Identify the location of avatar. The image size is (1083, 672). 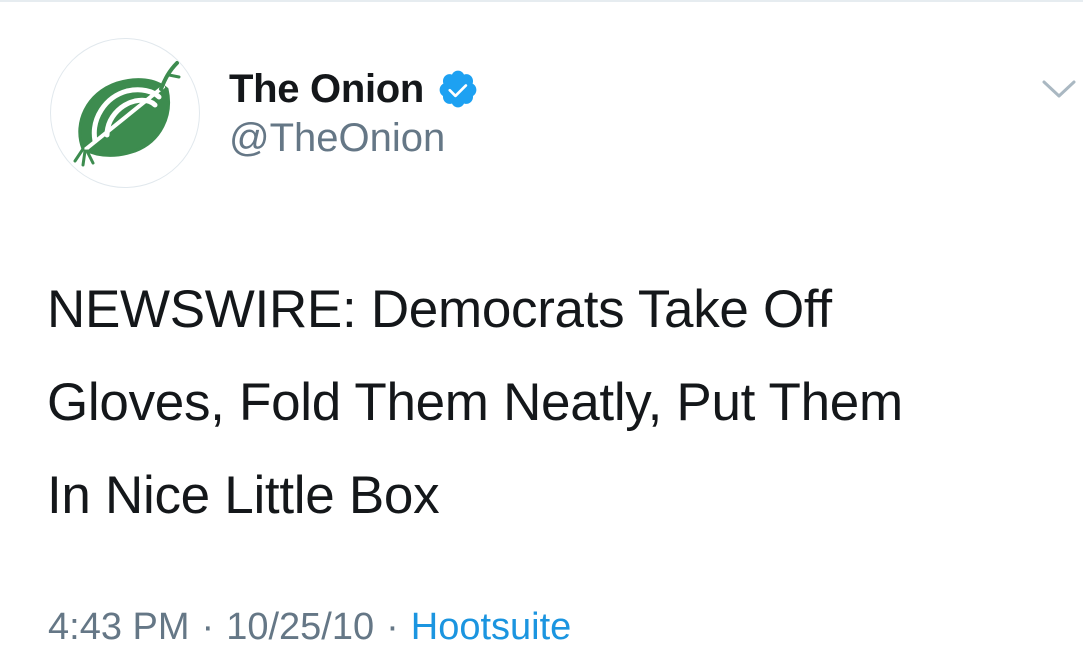
(125, 113).